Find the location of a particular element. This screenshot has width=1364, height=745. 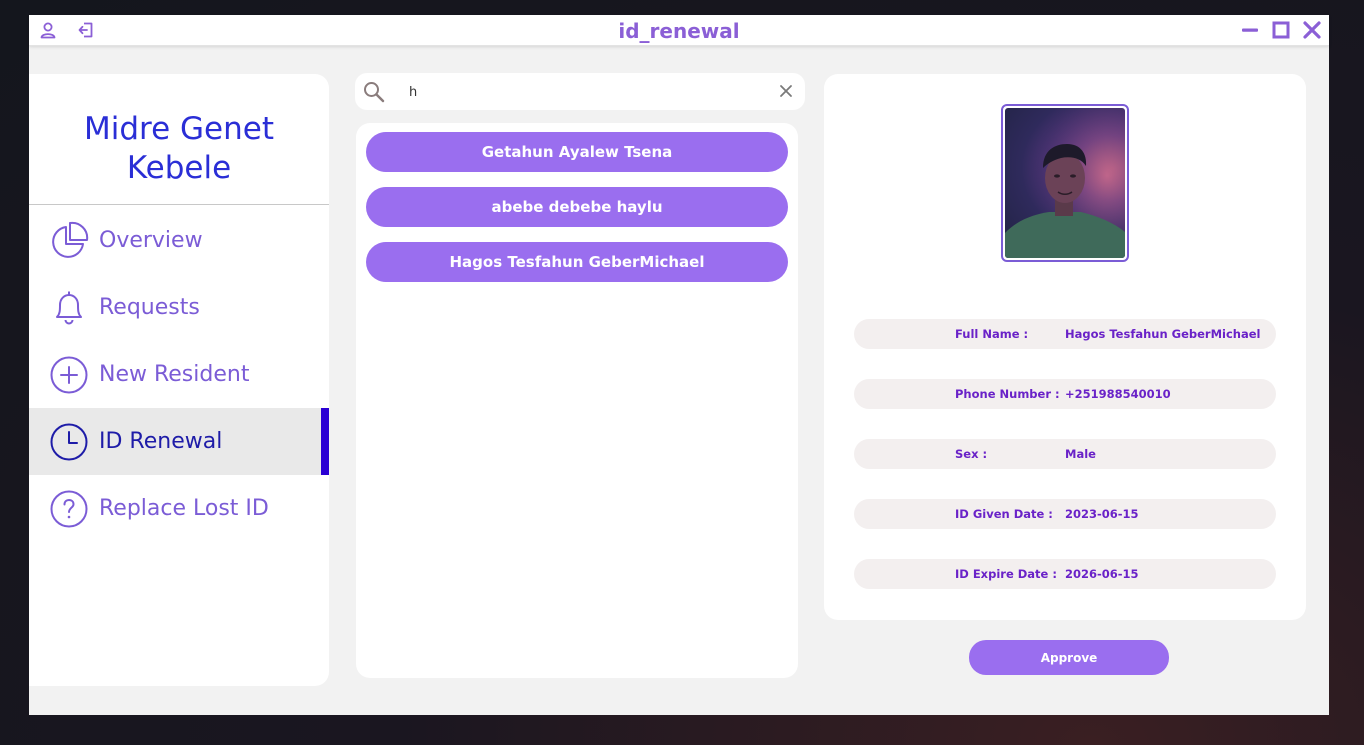

sex-field: Sex : Male is located at coordinates (1065, 454).